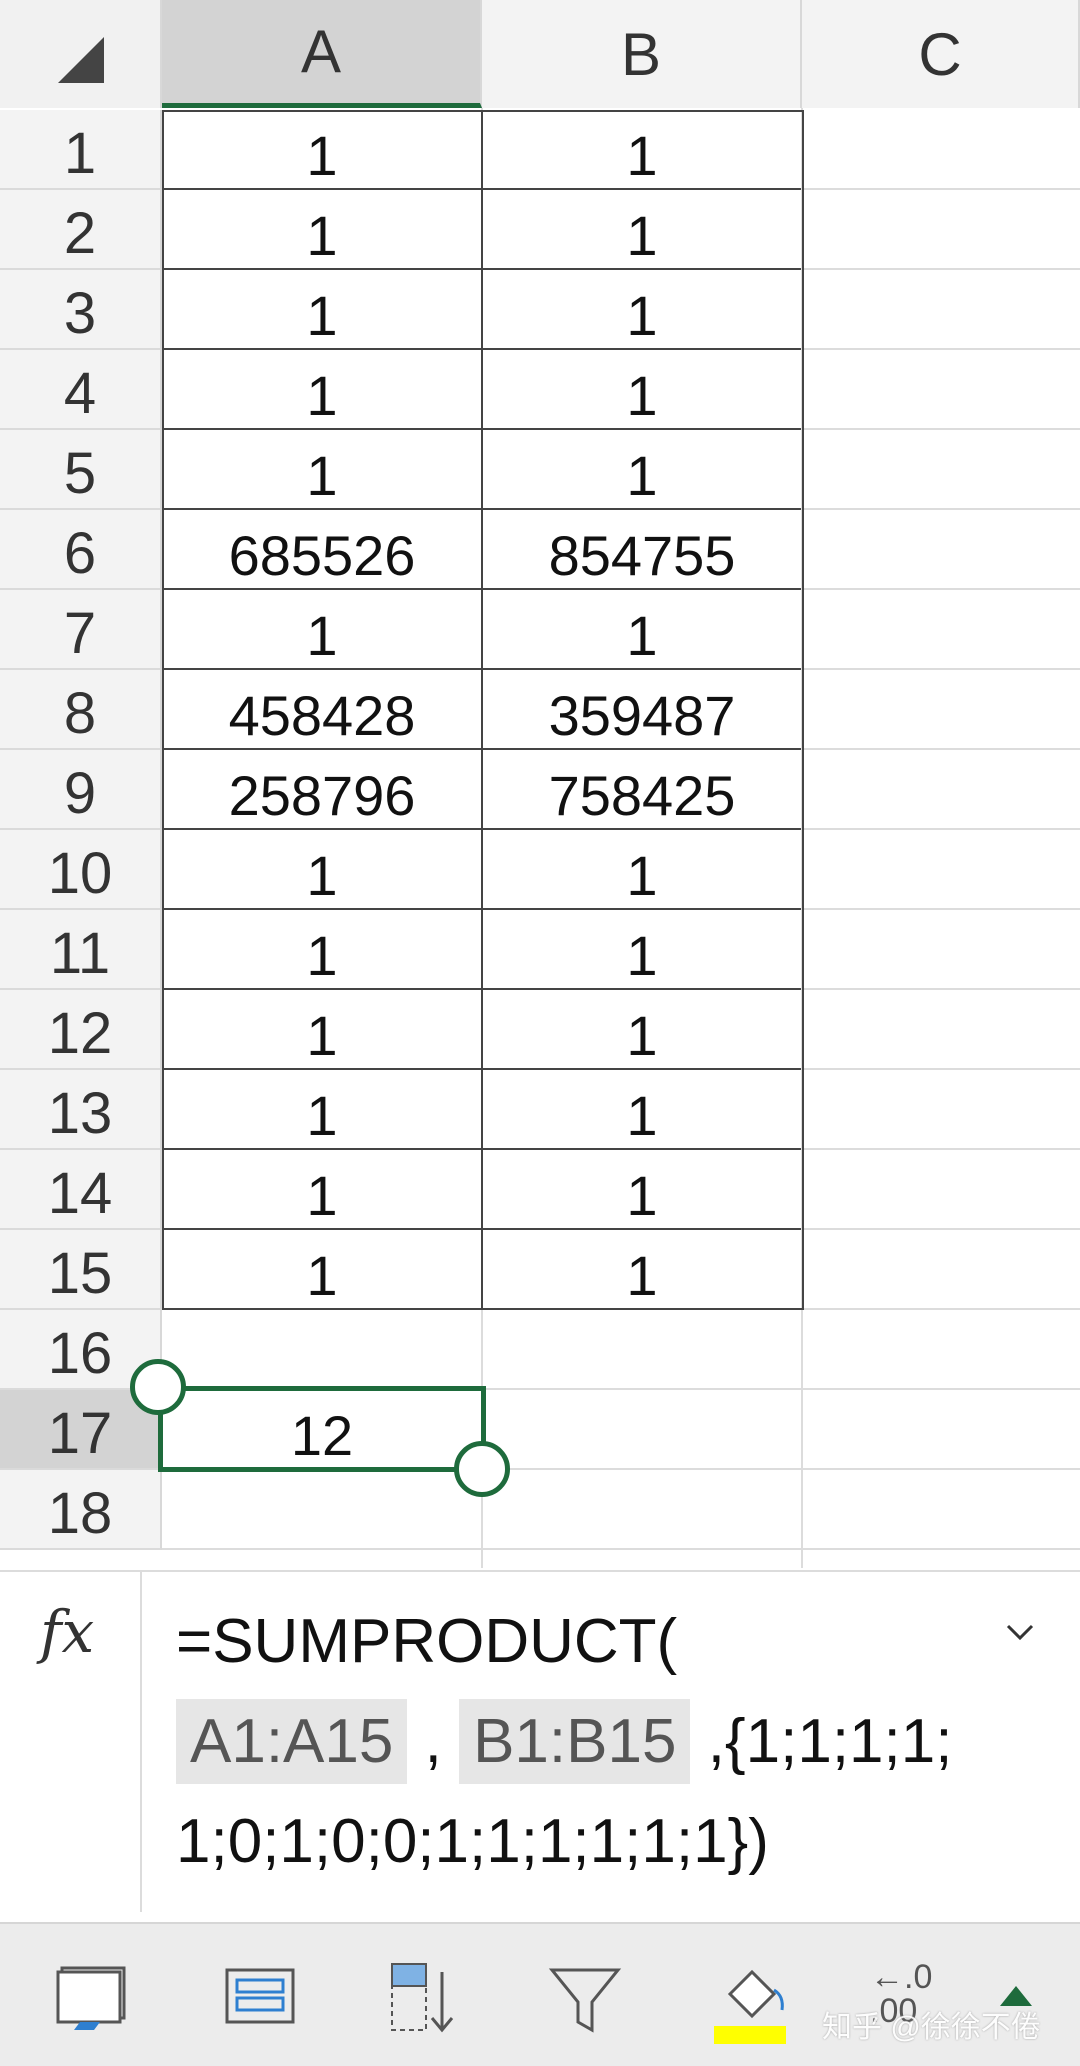 Image resolution: width=1080 pixels, height=2066 pixels. What do you see at coordinates (482, 1469) in the screenshot?
I see `selection-handle-bottom-right` at bounding box center [482, 1469].